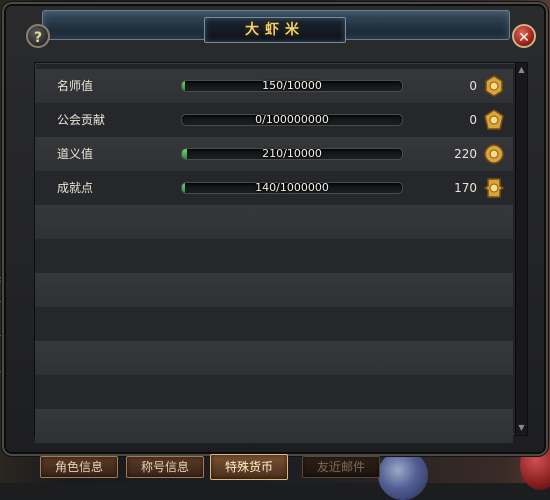  Describe the element at coordinates (494, 86) in the screenshot. I see `master-medal-icon` at that location.